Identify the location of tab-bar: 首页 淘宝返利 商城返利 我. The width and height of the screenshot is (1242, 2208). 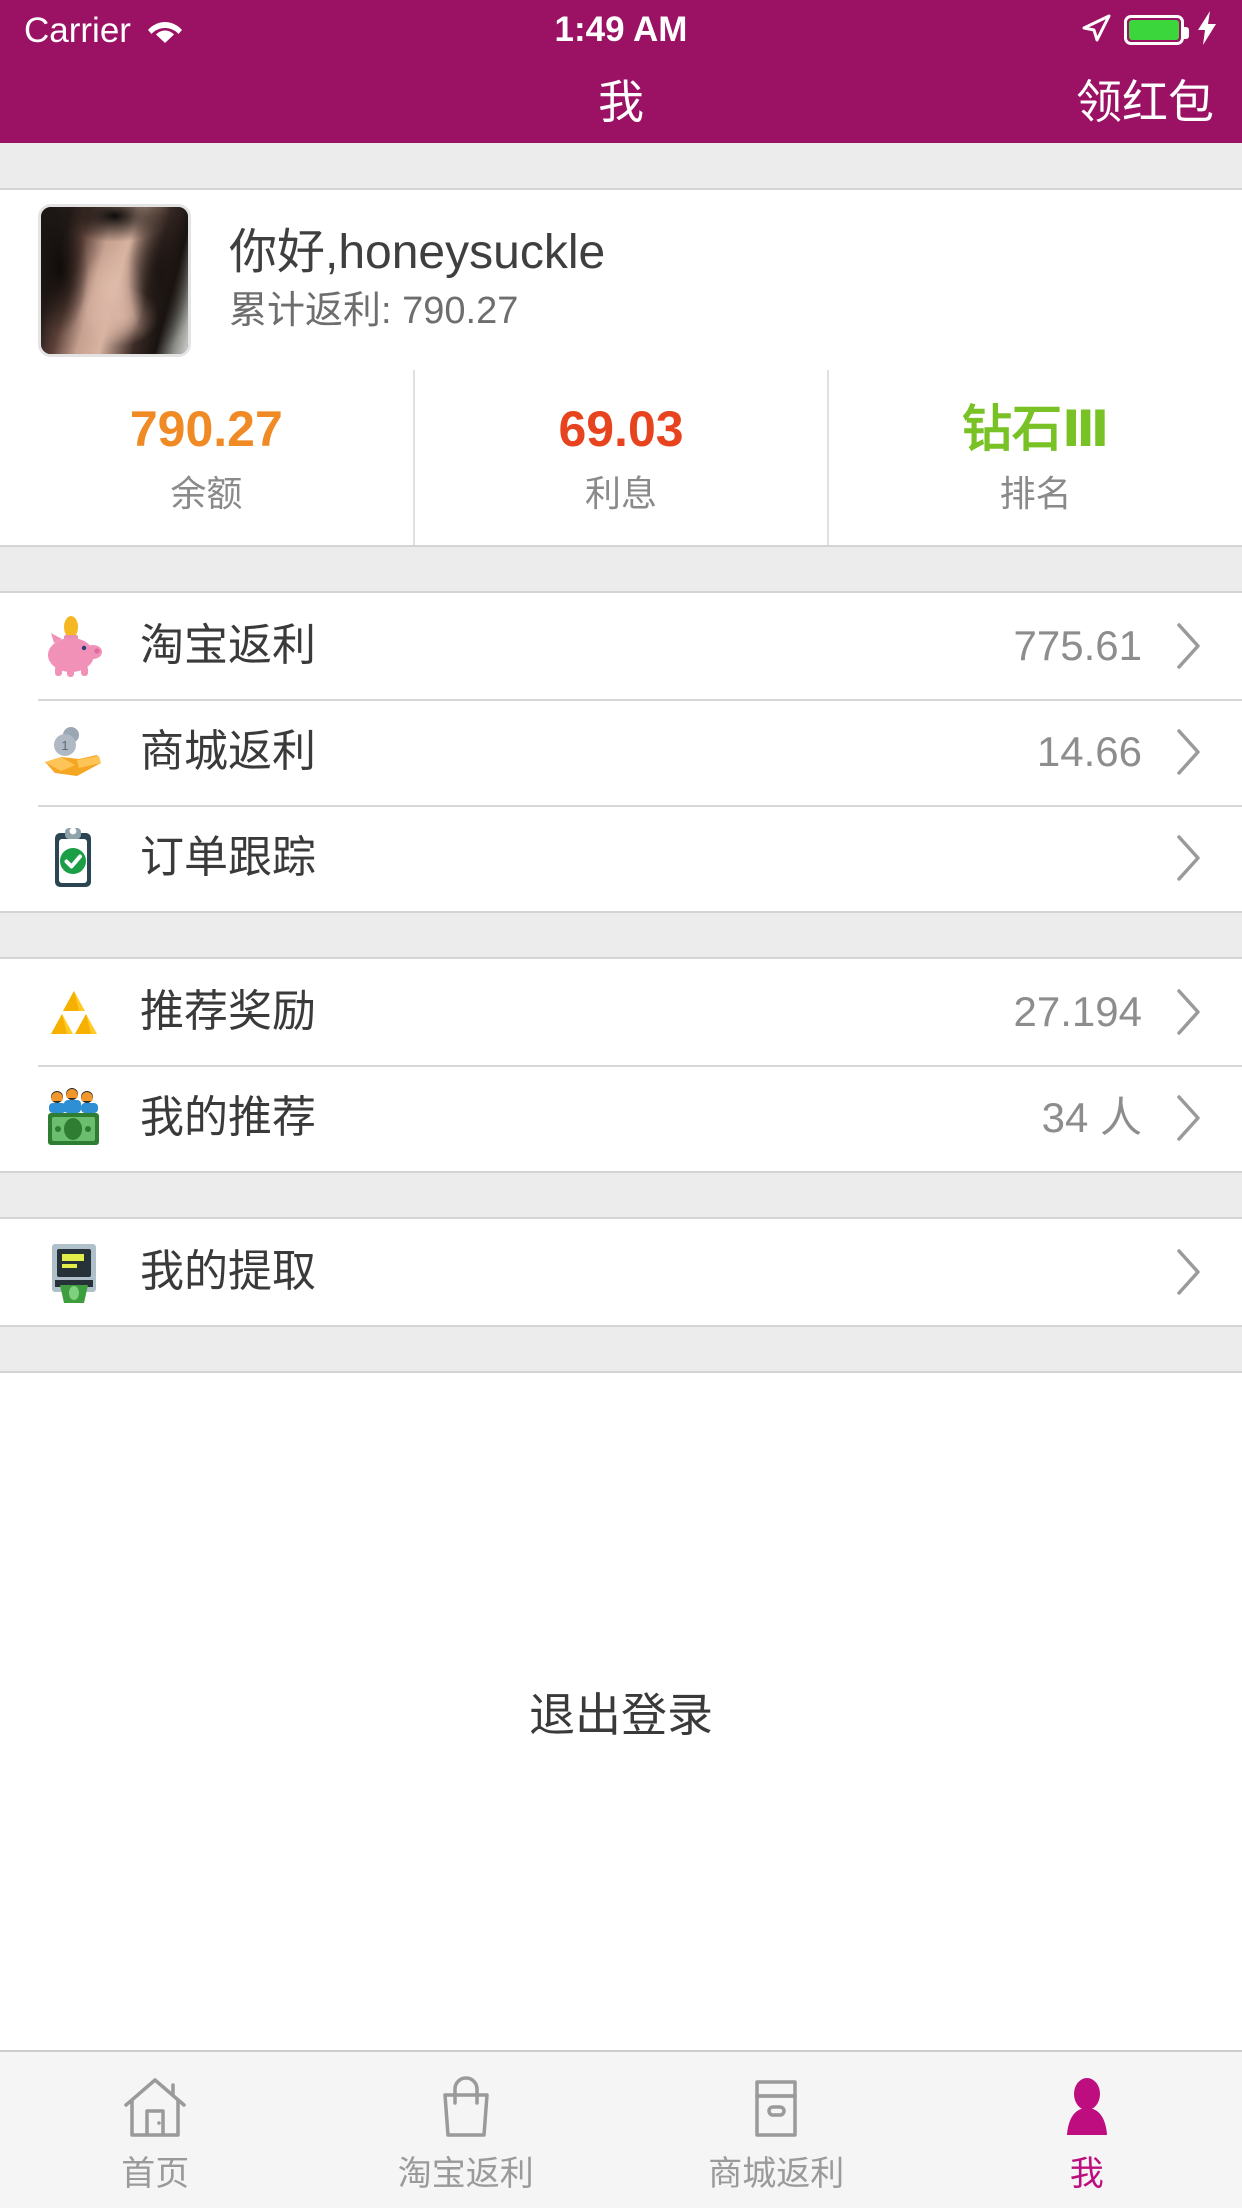
(621, 2129).